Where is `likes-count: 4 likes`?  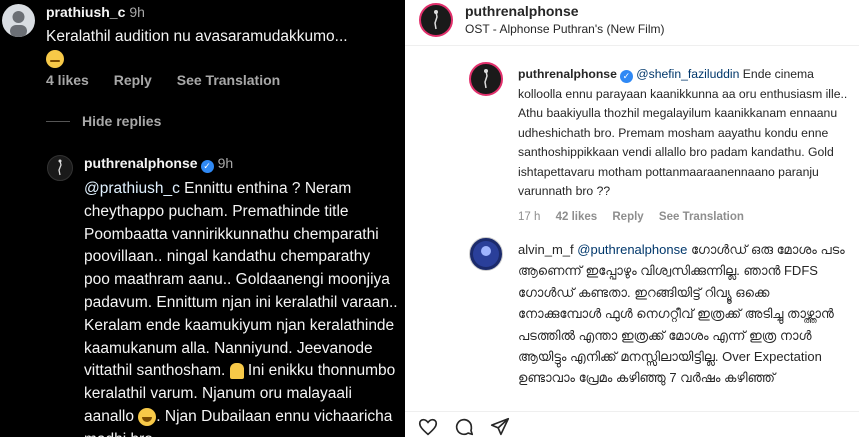
likes-count: 4 likes is located at coordinates (67, 80).